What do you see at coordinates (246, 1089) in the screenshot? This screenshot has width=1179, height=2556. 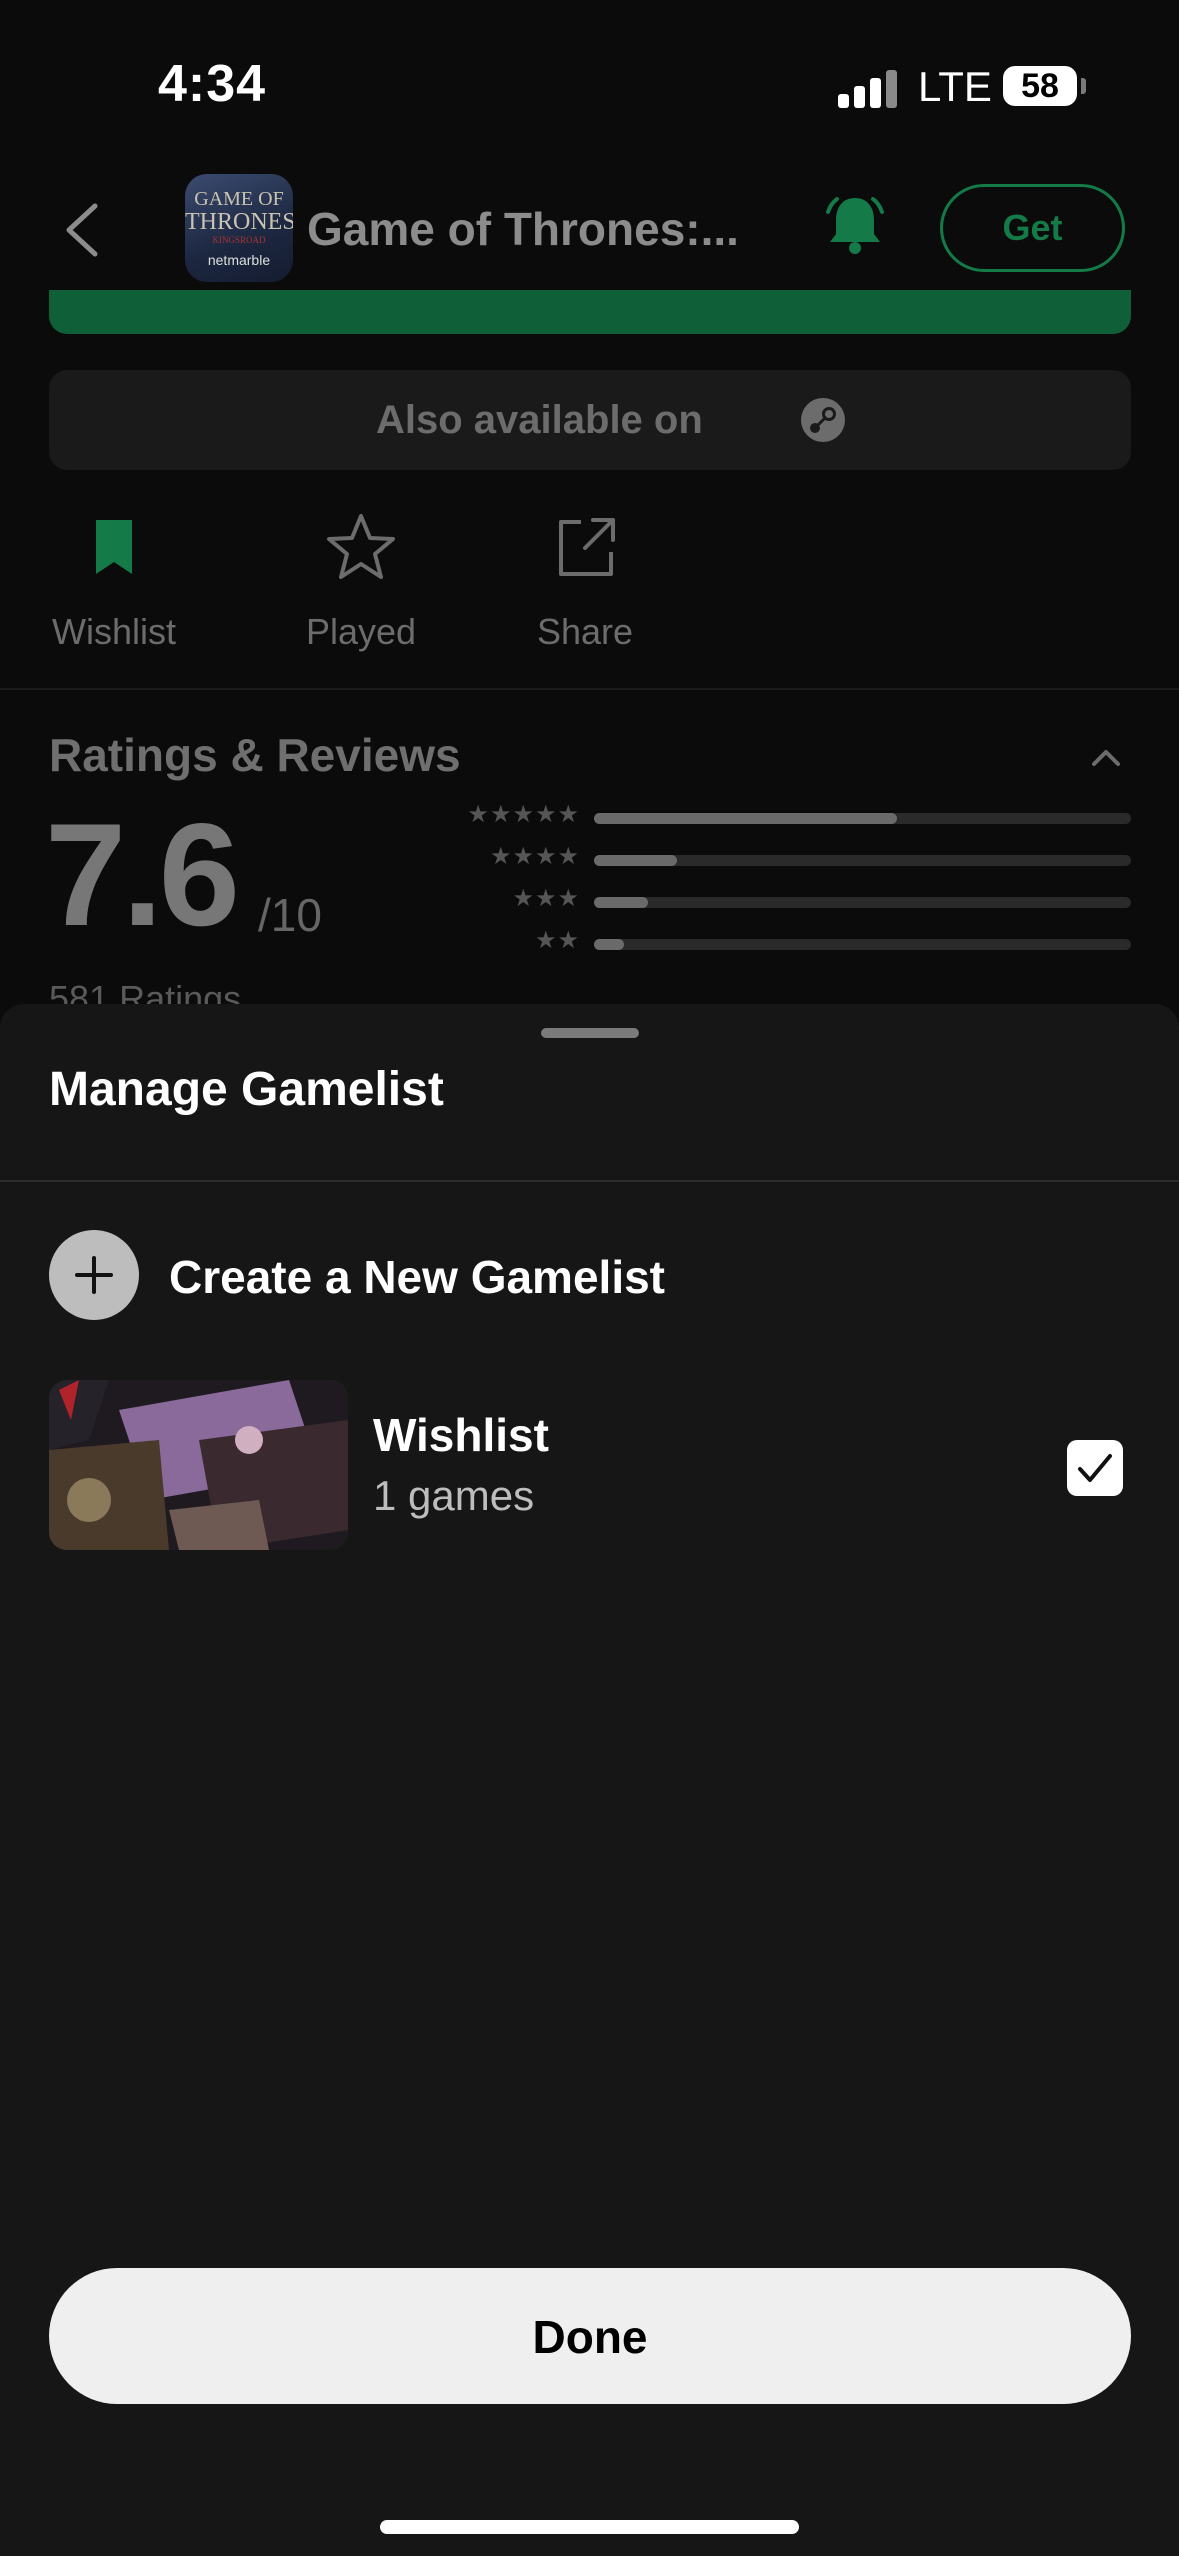 I see `sheet-title: Manage Gamelist` at bounding box center [246, 1089].